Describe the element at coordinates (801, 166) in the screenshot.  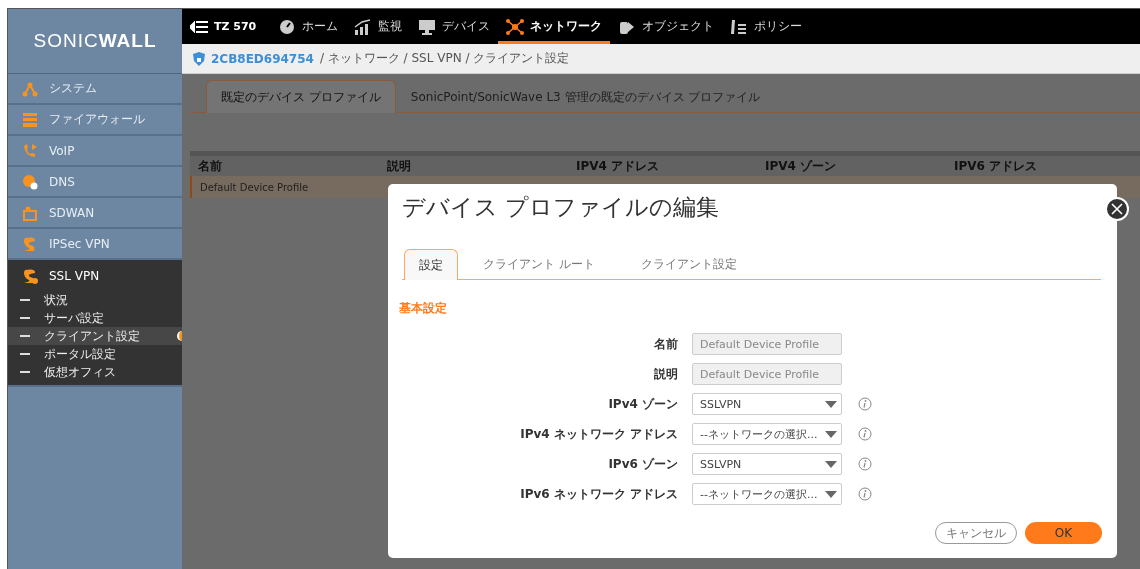
I see `column-header: IPV4 ゾーン` at that location.